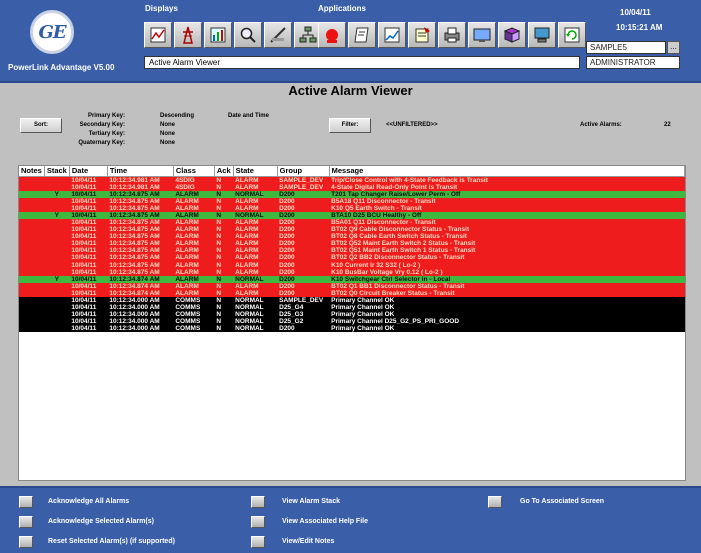  I want to click on view-stack-button, so click(258, 502).